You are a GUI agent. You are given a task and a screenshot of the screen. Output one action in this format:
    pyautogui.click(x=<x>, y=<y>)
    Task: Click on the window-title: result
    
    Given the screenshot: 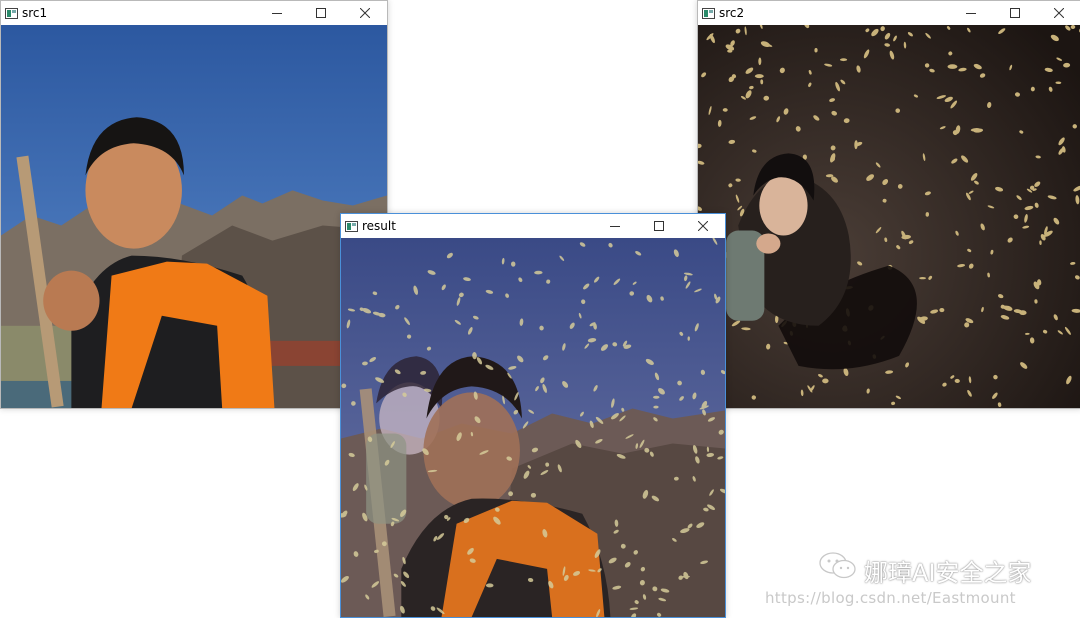 What is the action you would take?
    pyautogui.click(x=379, y=226)
    